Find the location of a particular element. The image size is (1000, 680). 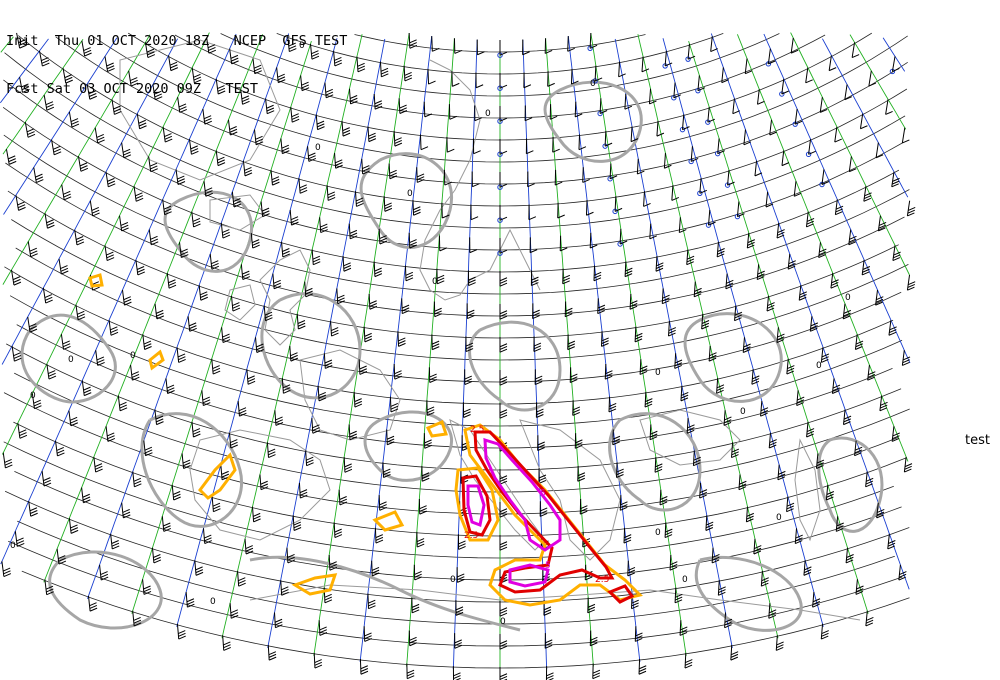

contour-label-red: 2.5 is located at coordinates (602, 580).